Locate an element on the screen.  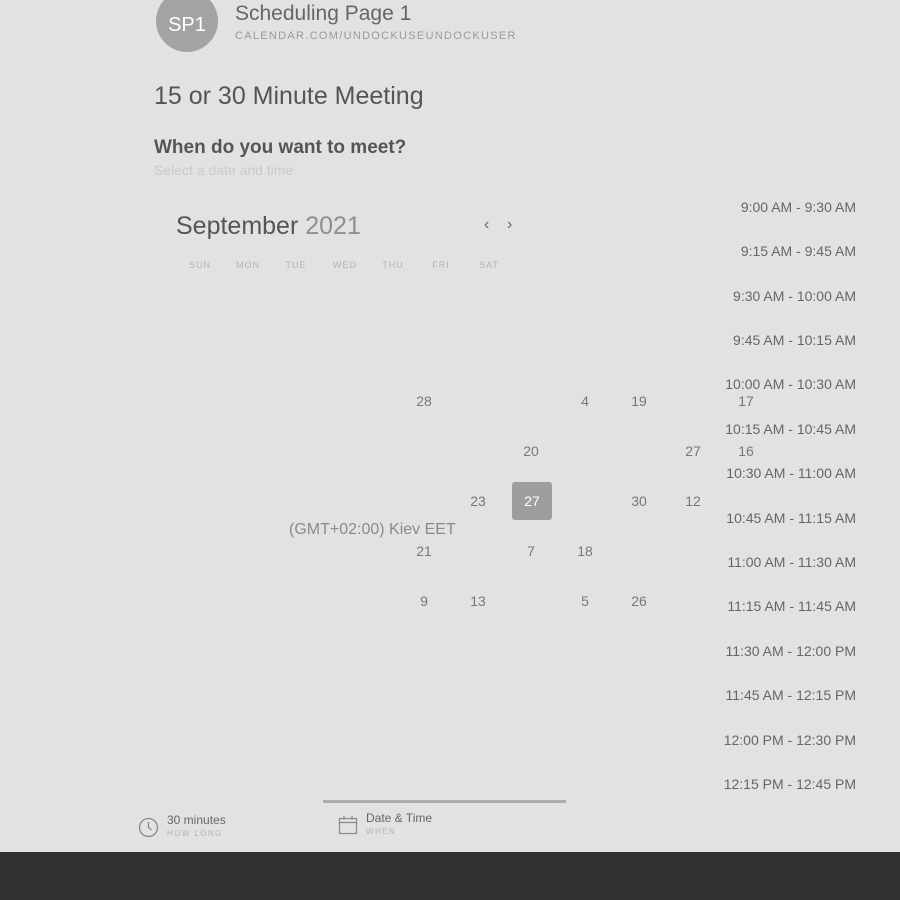
weekday-wed: WED is located at coordinates (345, 265).